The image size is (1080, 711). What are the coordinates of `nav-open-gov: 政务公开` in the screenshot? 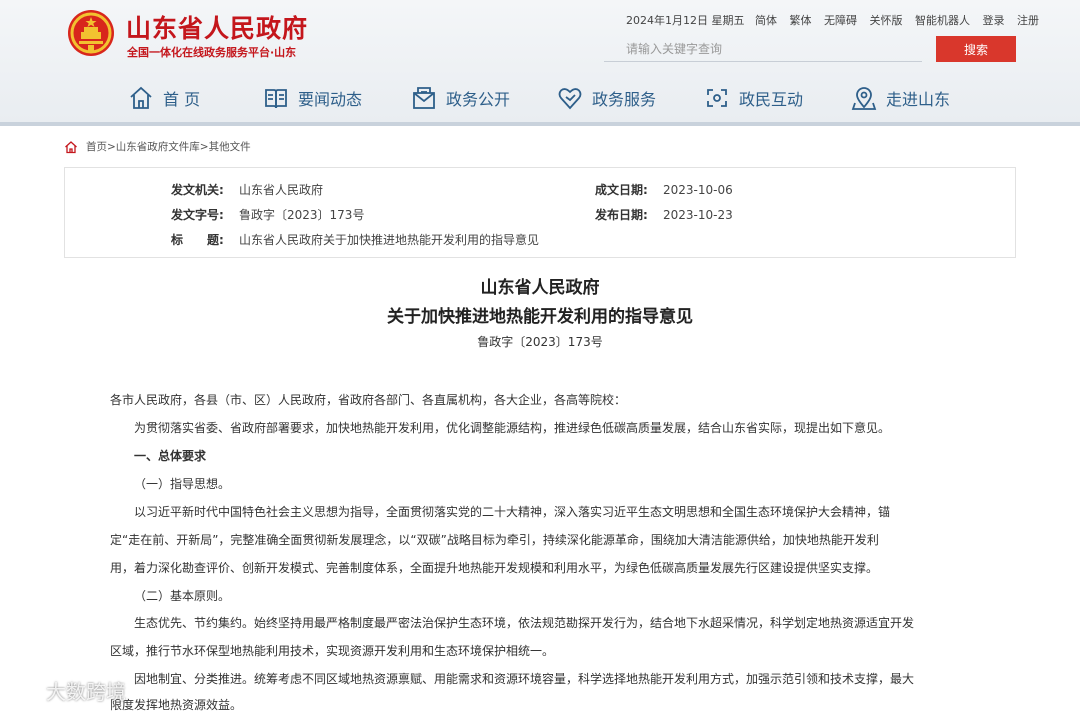 It's located at (460, 98).